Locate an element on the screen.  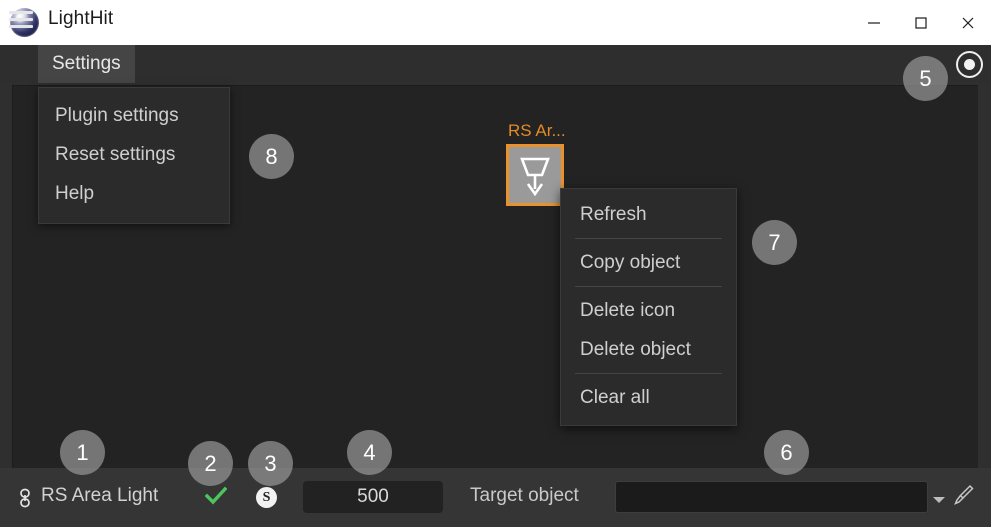
close-button is located at coordinates (967, 22).